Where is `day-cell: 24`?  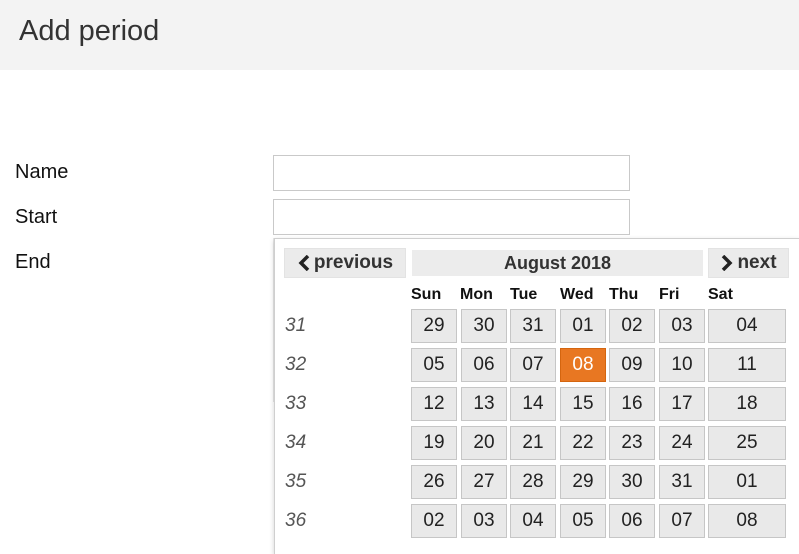 day-cell: 24 is located at coordinates (682, 443).